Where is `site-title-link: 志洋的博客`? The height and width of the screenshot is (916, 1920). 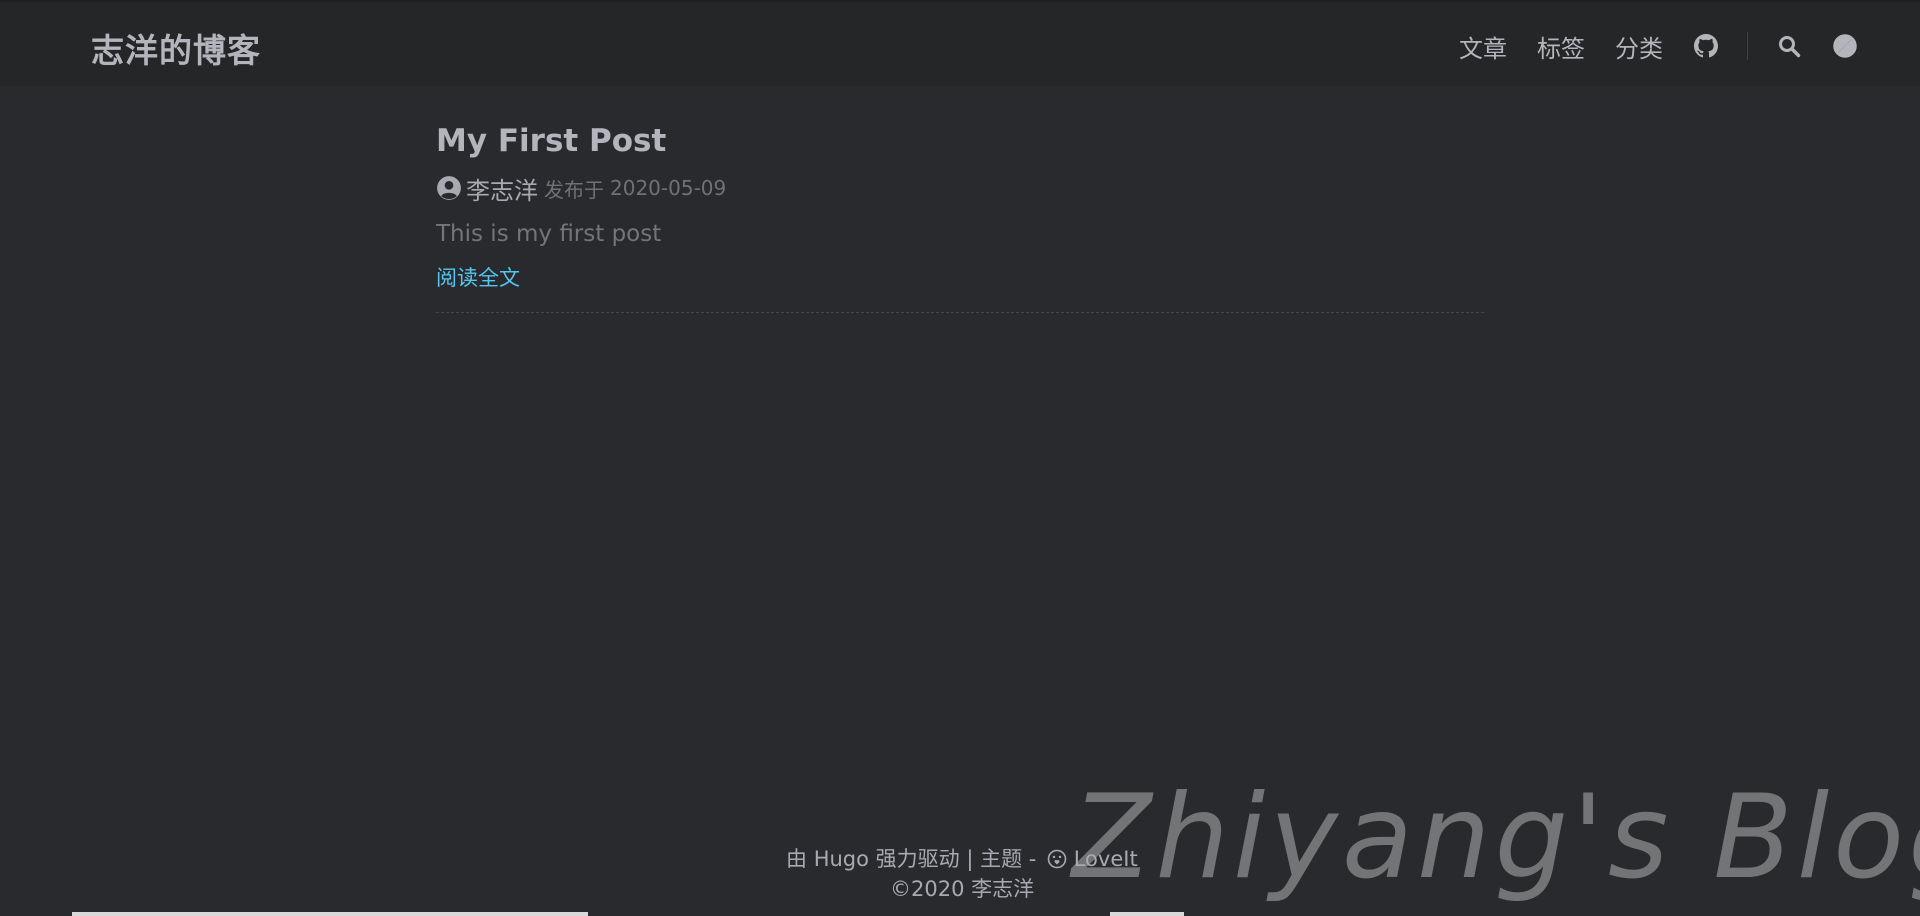 site-title-link: 志洋的博客 is located at coordinates (176, 48).